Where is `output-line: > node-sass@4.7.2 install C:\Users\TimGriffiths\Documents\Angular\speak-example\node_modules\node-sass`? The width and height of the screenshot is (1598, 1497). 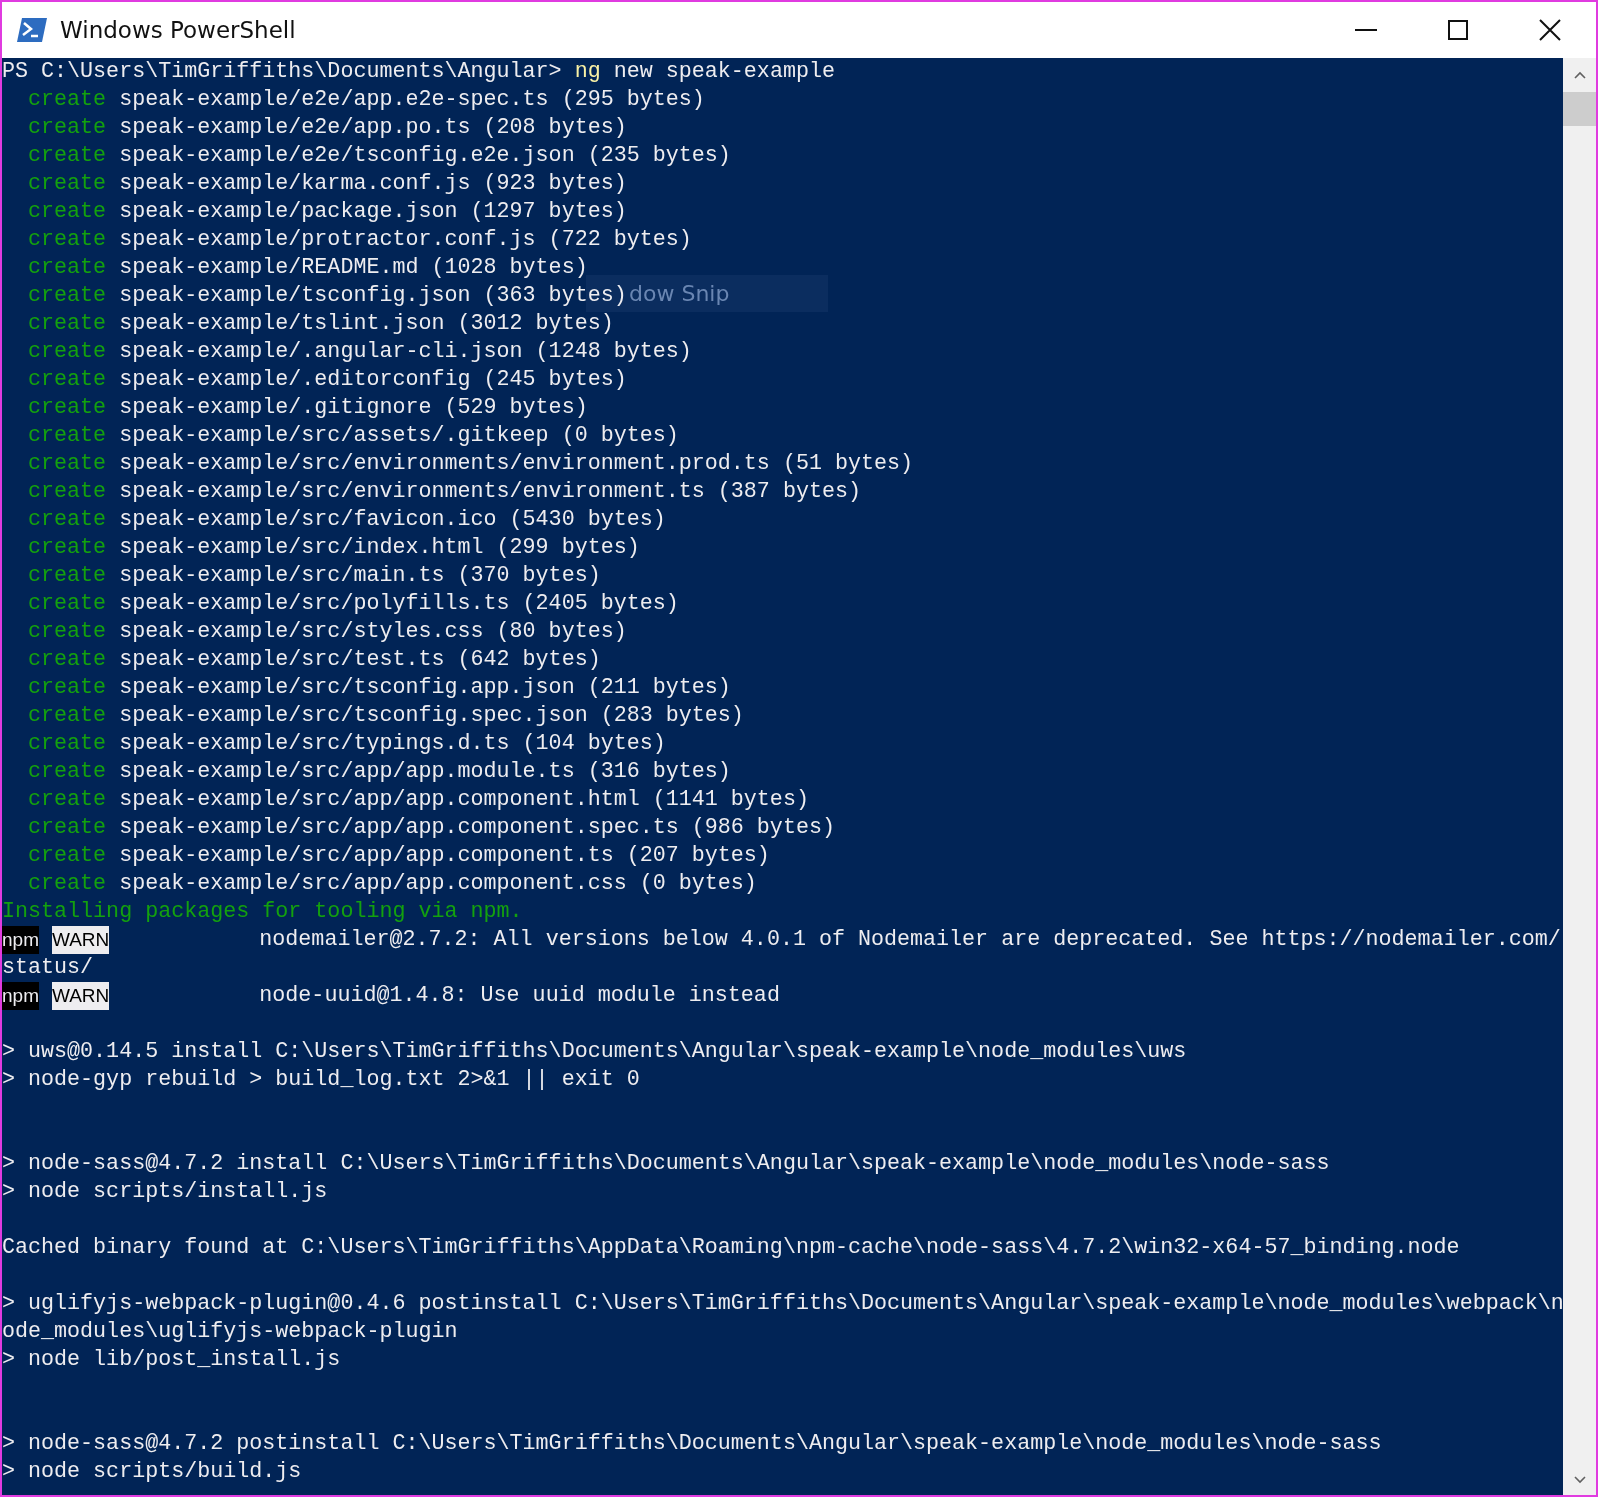
output-line: > node-sass@4.7.2 install C:\Users\TimGriffiths\Documents\Angular\speak-example\node_modules\node-sass is located at coordinates (666, 1164).